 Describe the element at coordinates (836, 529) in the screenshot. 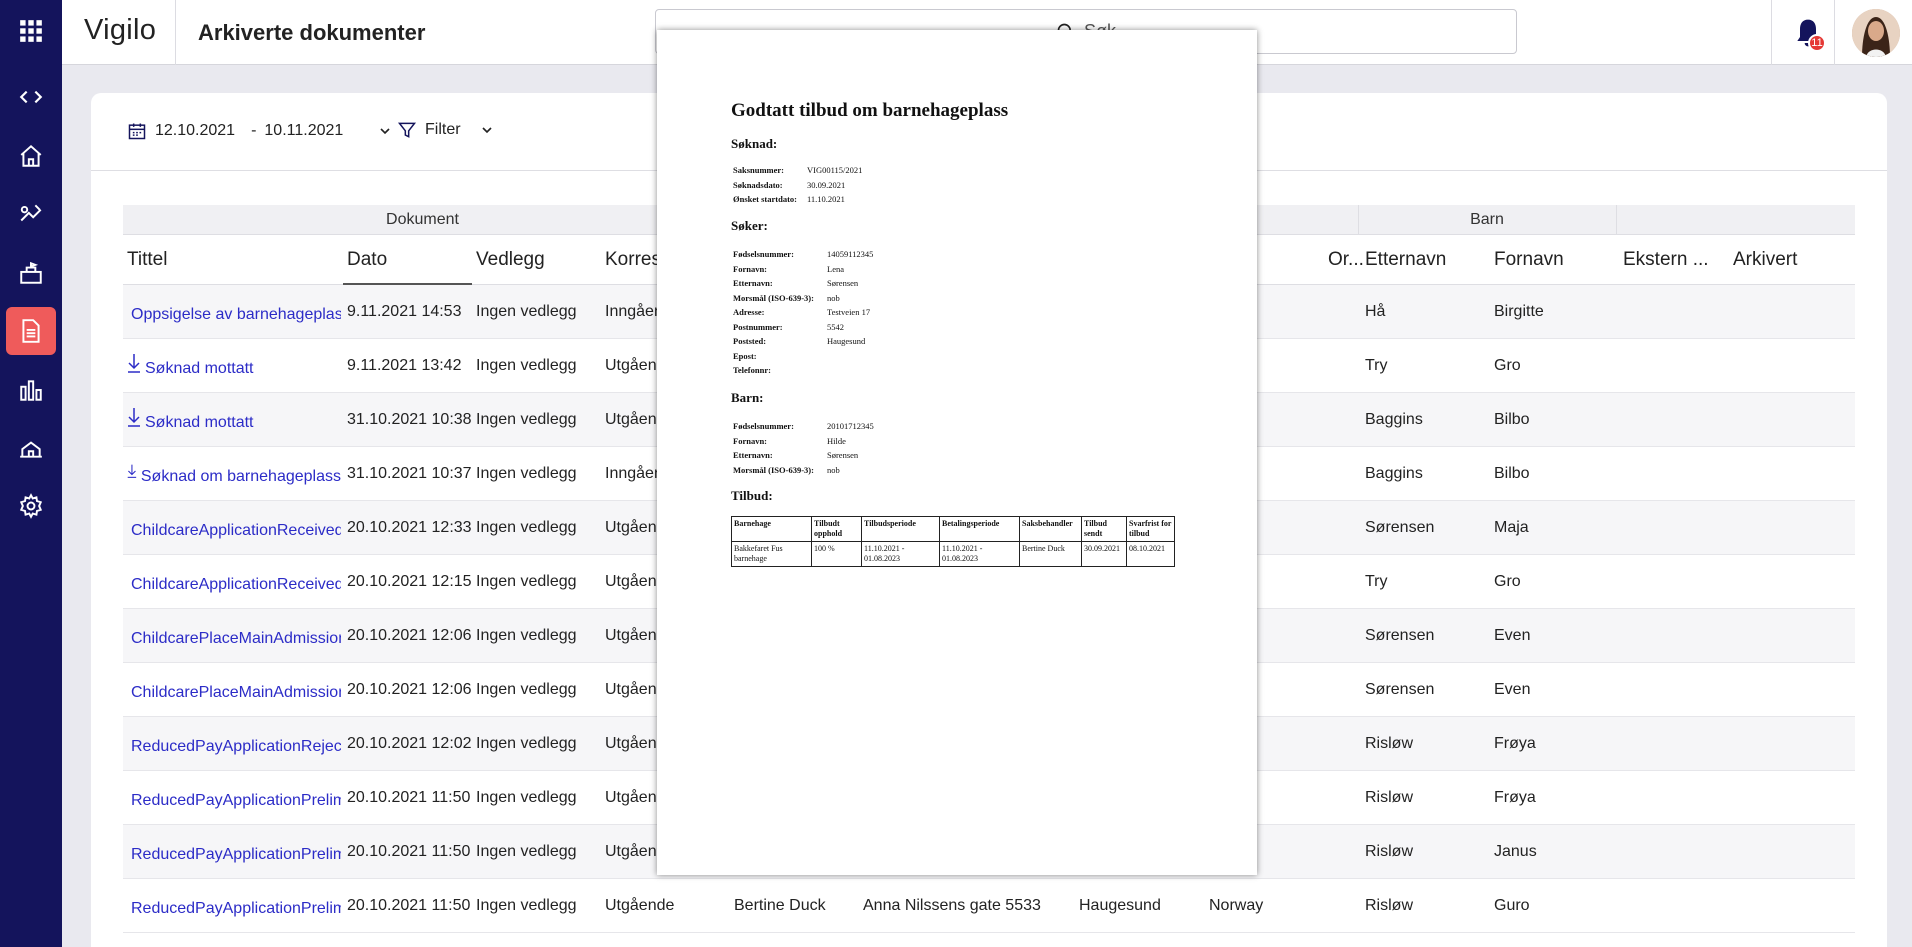

I see `preview-offer-header: Tilbudt opphold` at that location.